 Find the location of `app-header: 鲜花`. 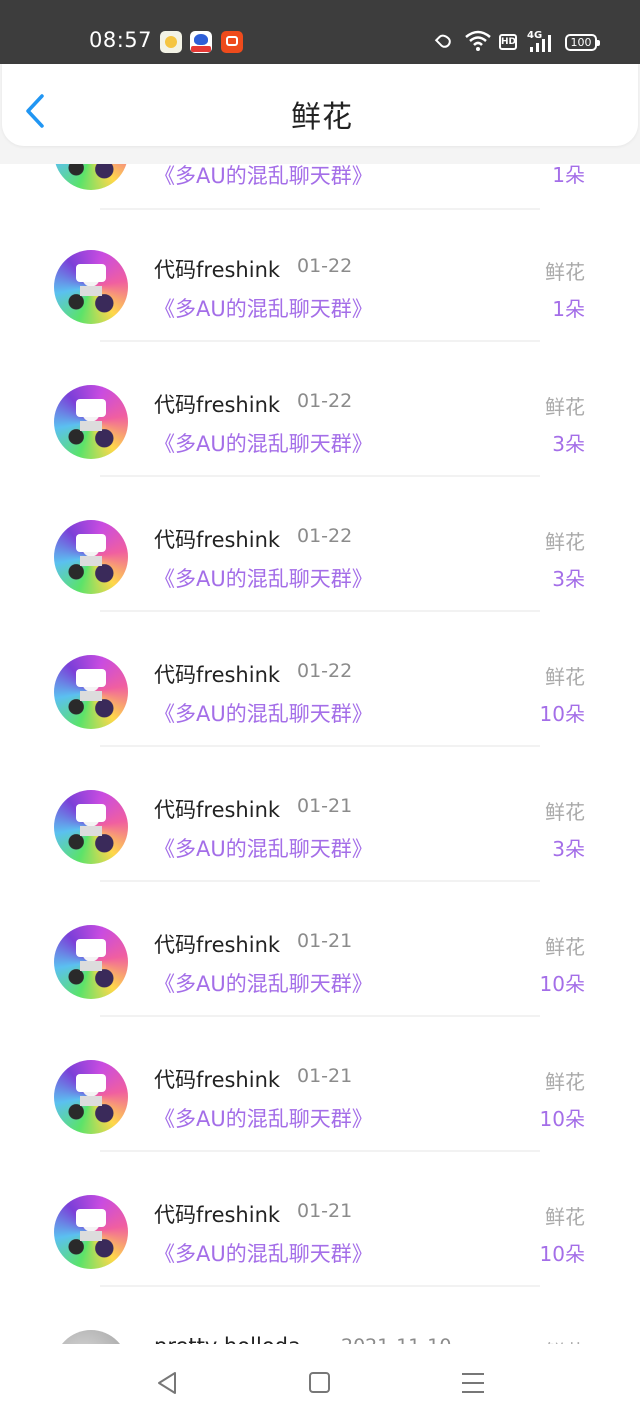

app-header: 鲜花 is located at coordinates (320, 114).